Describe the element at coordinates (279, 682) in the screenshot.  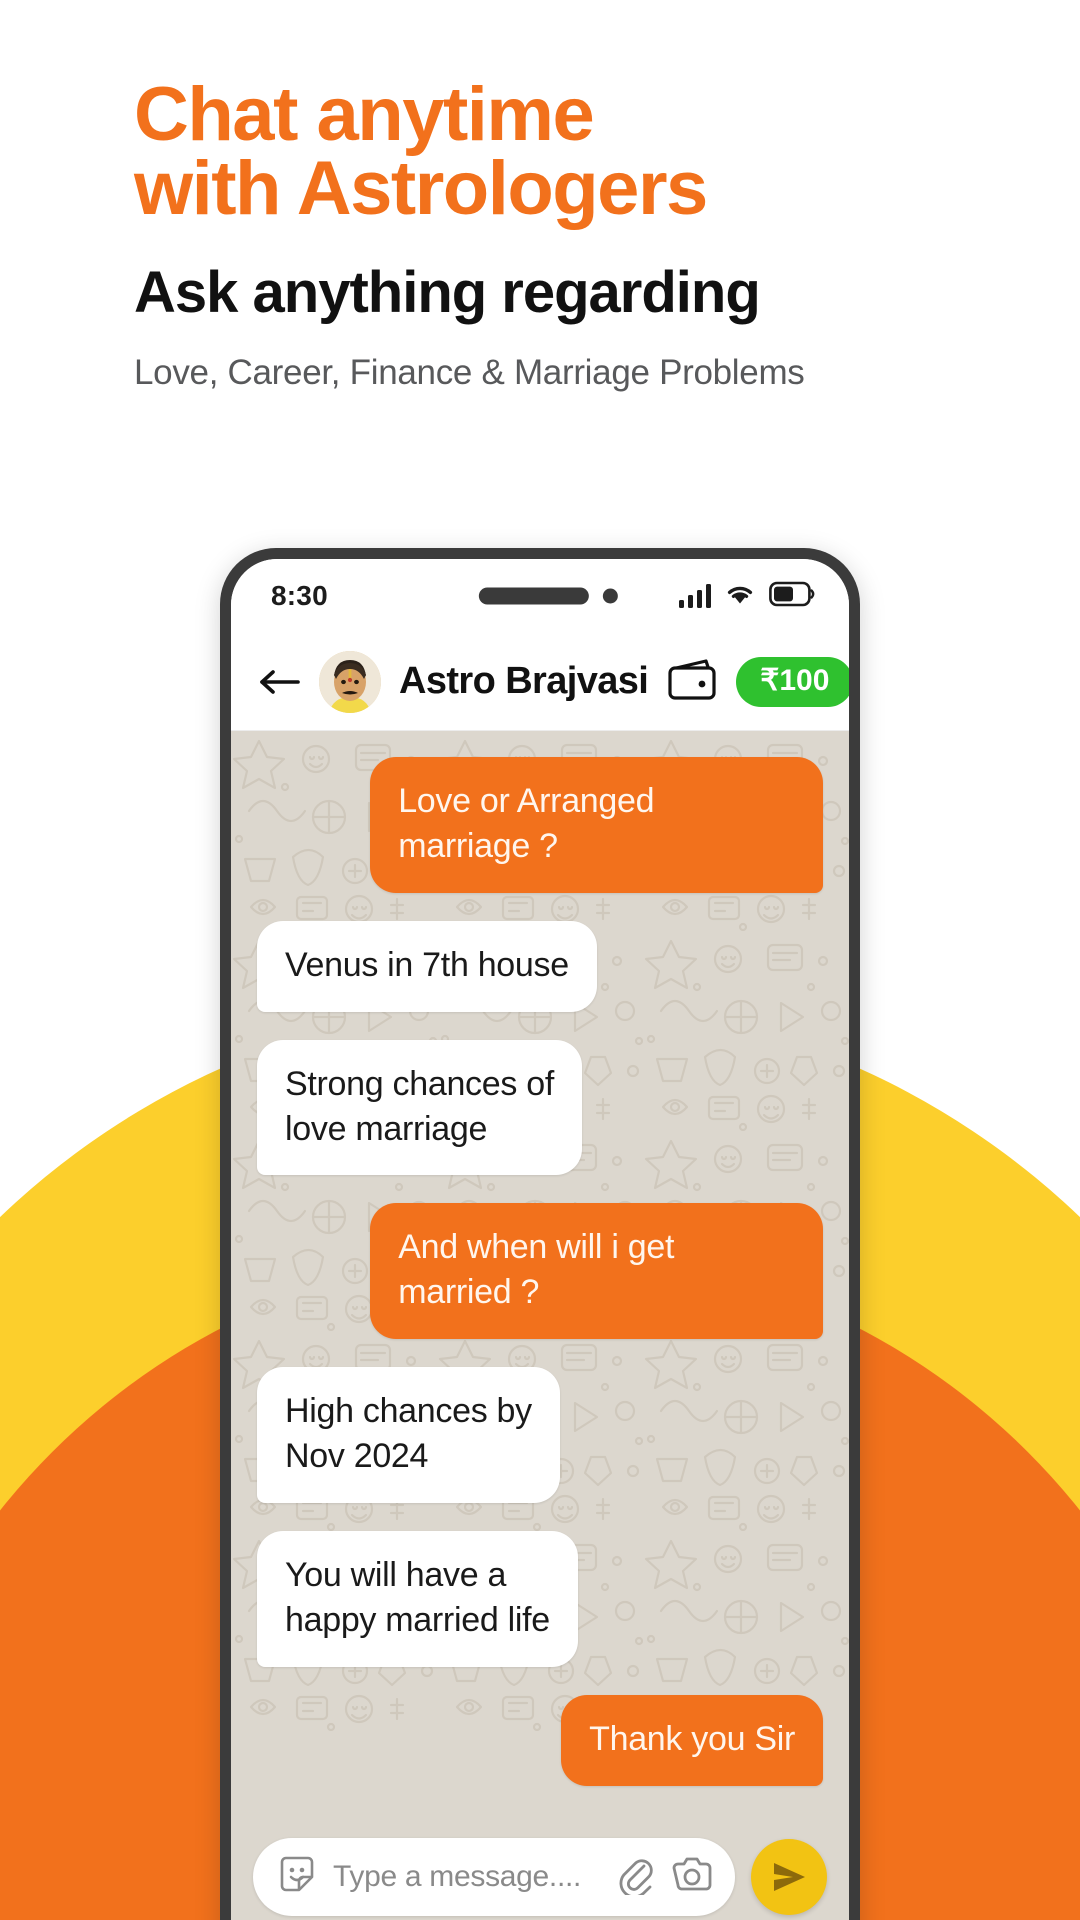
I see `back-arrow-icon` at that location.